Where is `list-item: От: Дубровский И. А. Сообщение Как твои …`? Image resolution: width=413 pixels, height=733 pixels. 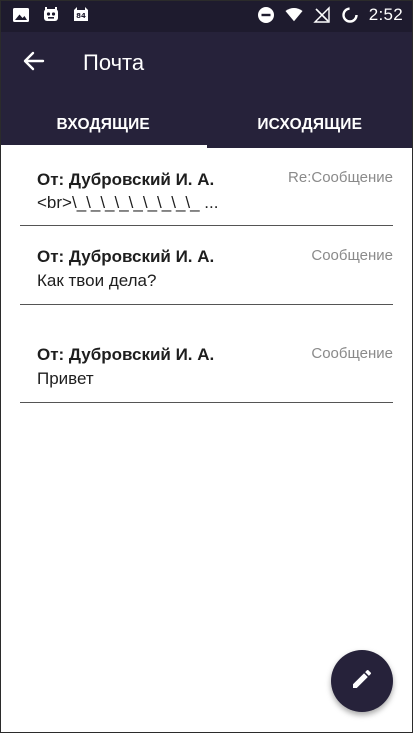 list-item: От: Дубровский И. А. Сообщение Как твои … is located at coordinates (206, 275).